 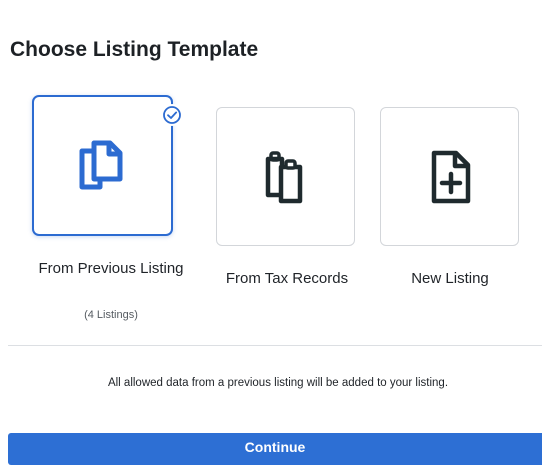 I want to click on template-card-previous-listing, so click(x=107, y=165).